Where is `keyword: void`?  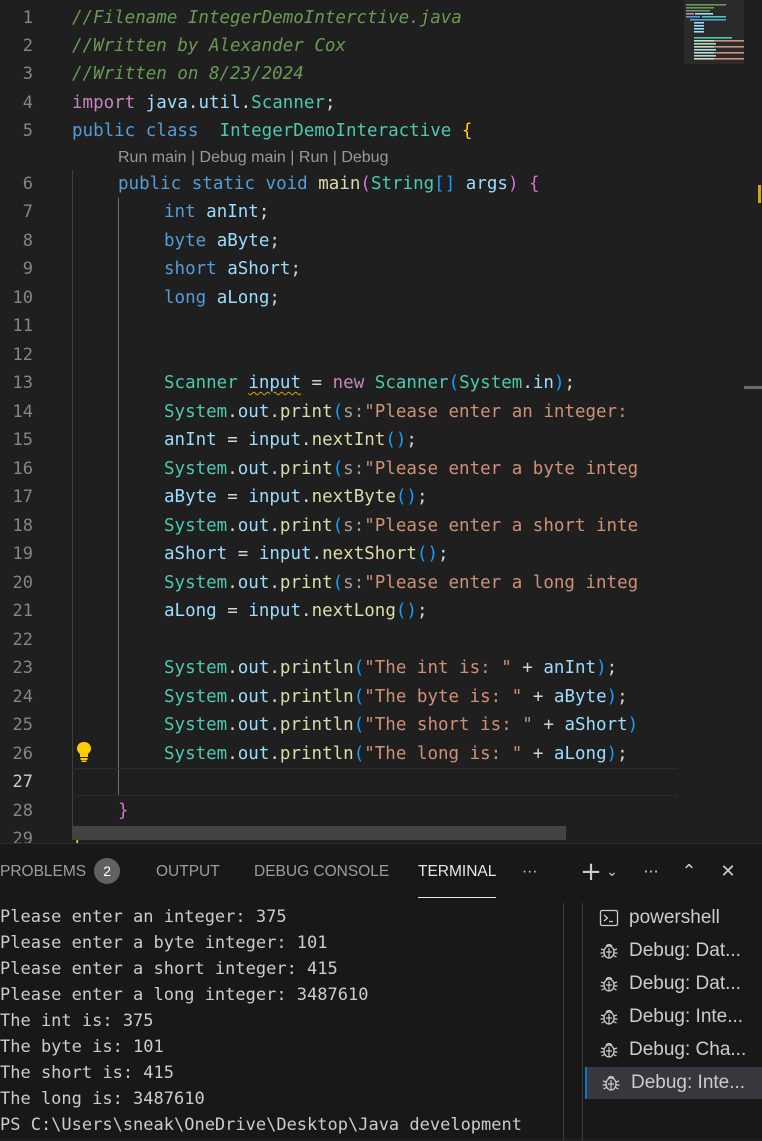
keyword: void is located at coordinates (286, 184).